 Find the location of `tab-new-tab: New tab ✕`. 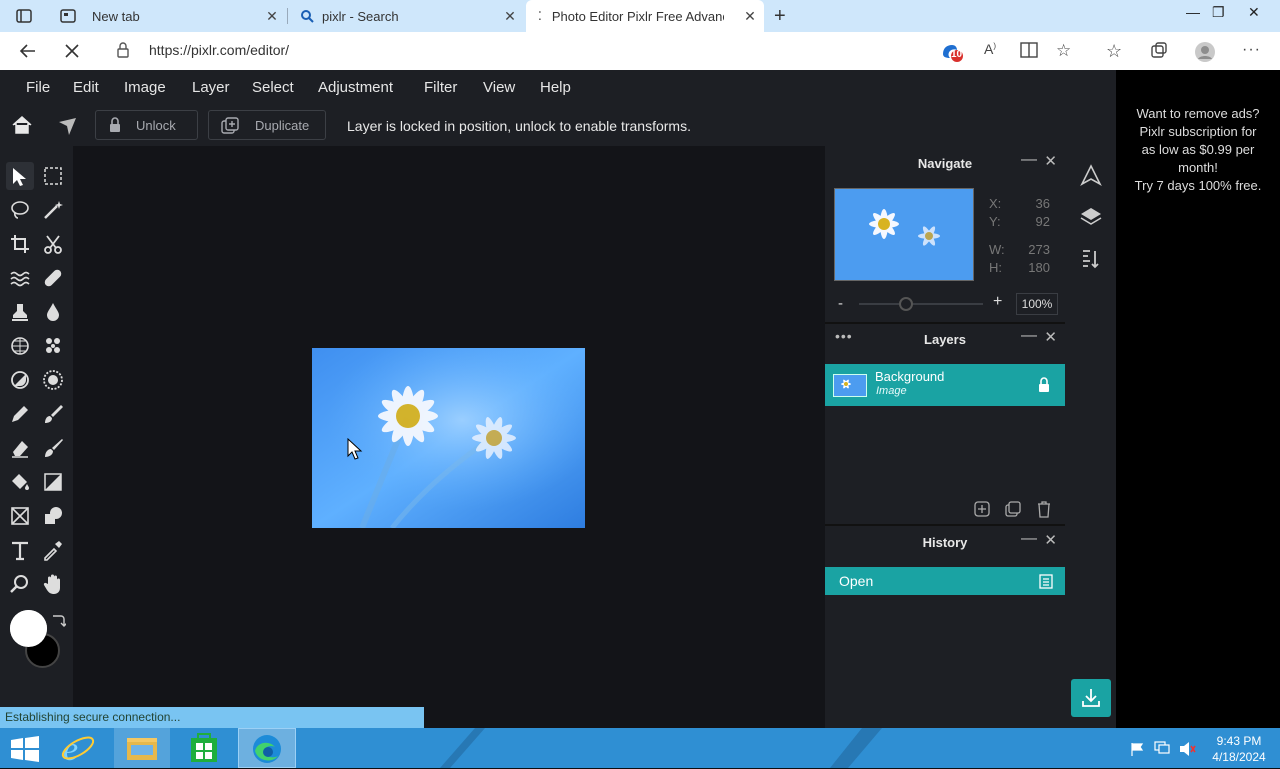

tab-new-tab: New tab ✕ is located at coordinates (167, 16).